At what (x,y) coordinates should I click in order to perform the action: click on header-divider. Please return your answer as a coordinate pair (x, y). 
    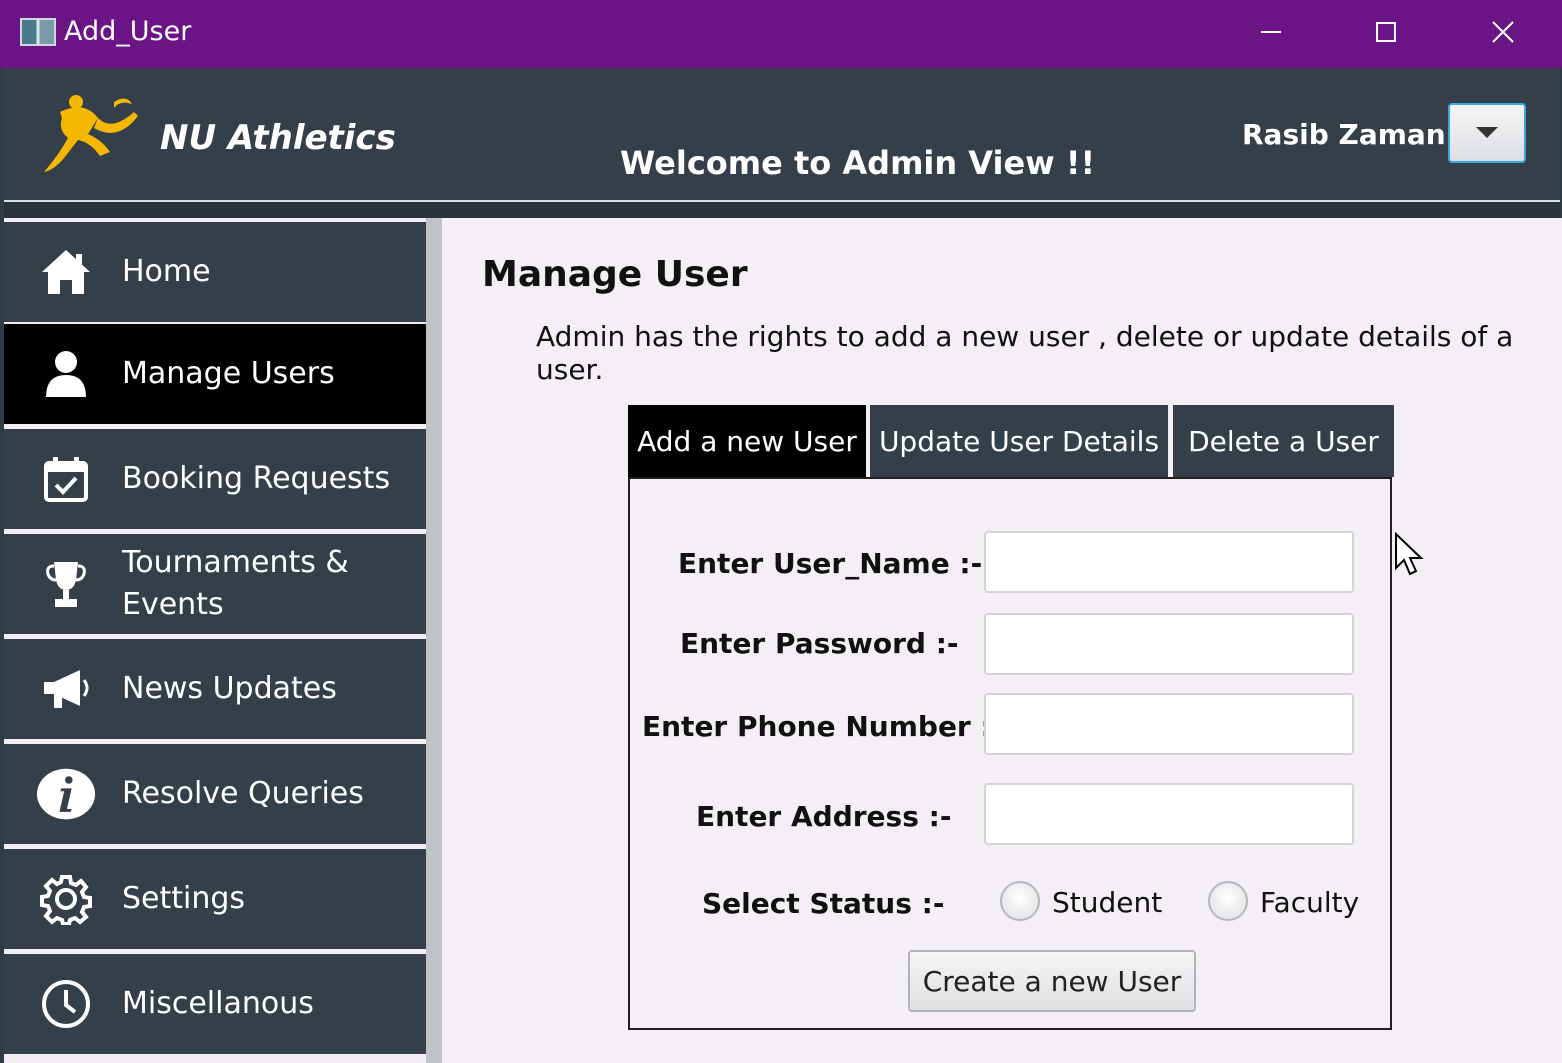
    Looking at the image, I should click on (782, 210).